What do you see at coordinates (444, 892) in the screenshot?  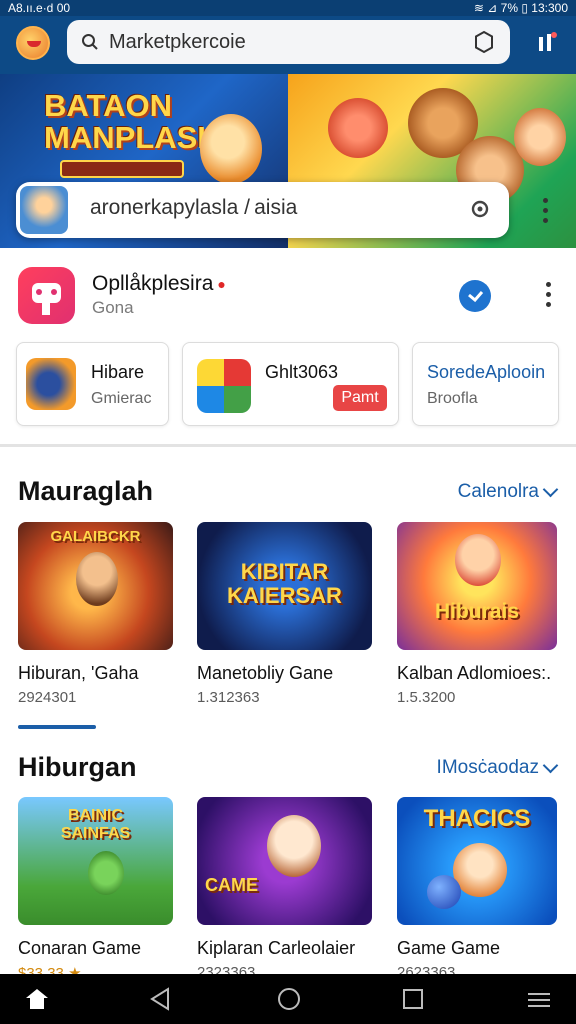 I see `ball-icon` at bounding box center [444, 892].